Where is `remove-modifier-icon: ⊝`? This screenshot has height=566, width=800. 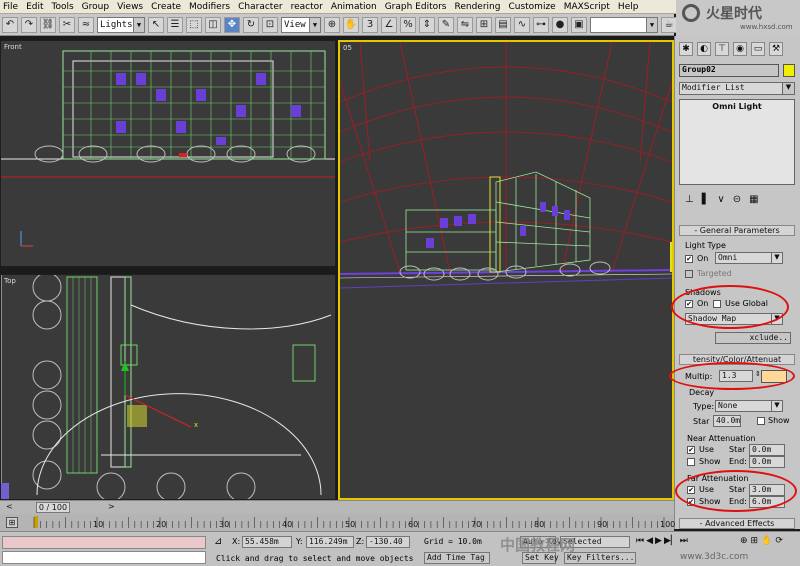
remove-modifier-icon: ⊝ is located at coordinates (737, 199).